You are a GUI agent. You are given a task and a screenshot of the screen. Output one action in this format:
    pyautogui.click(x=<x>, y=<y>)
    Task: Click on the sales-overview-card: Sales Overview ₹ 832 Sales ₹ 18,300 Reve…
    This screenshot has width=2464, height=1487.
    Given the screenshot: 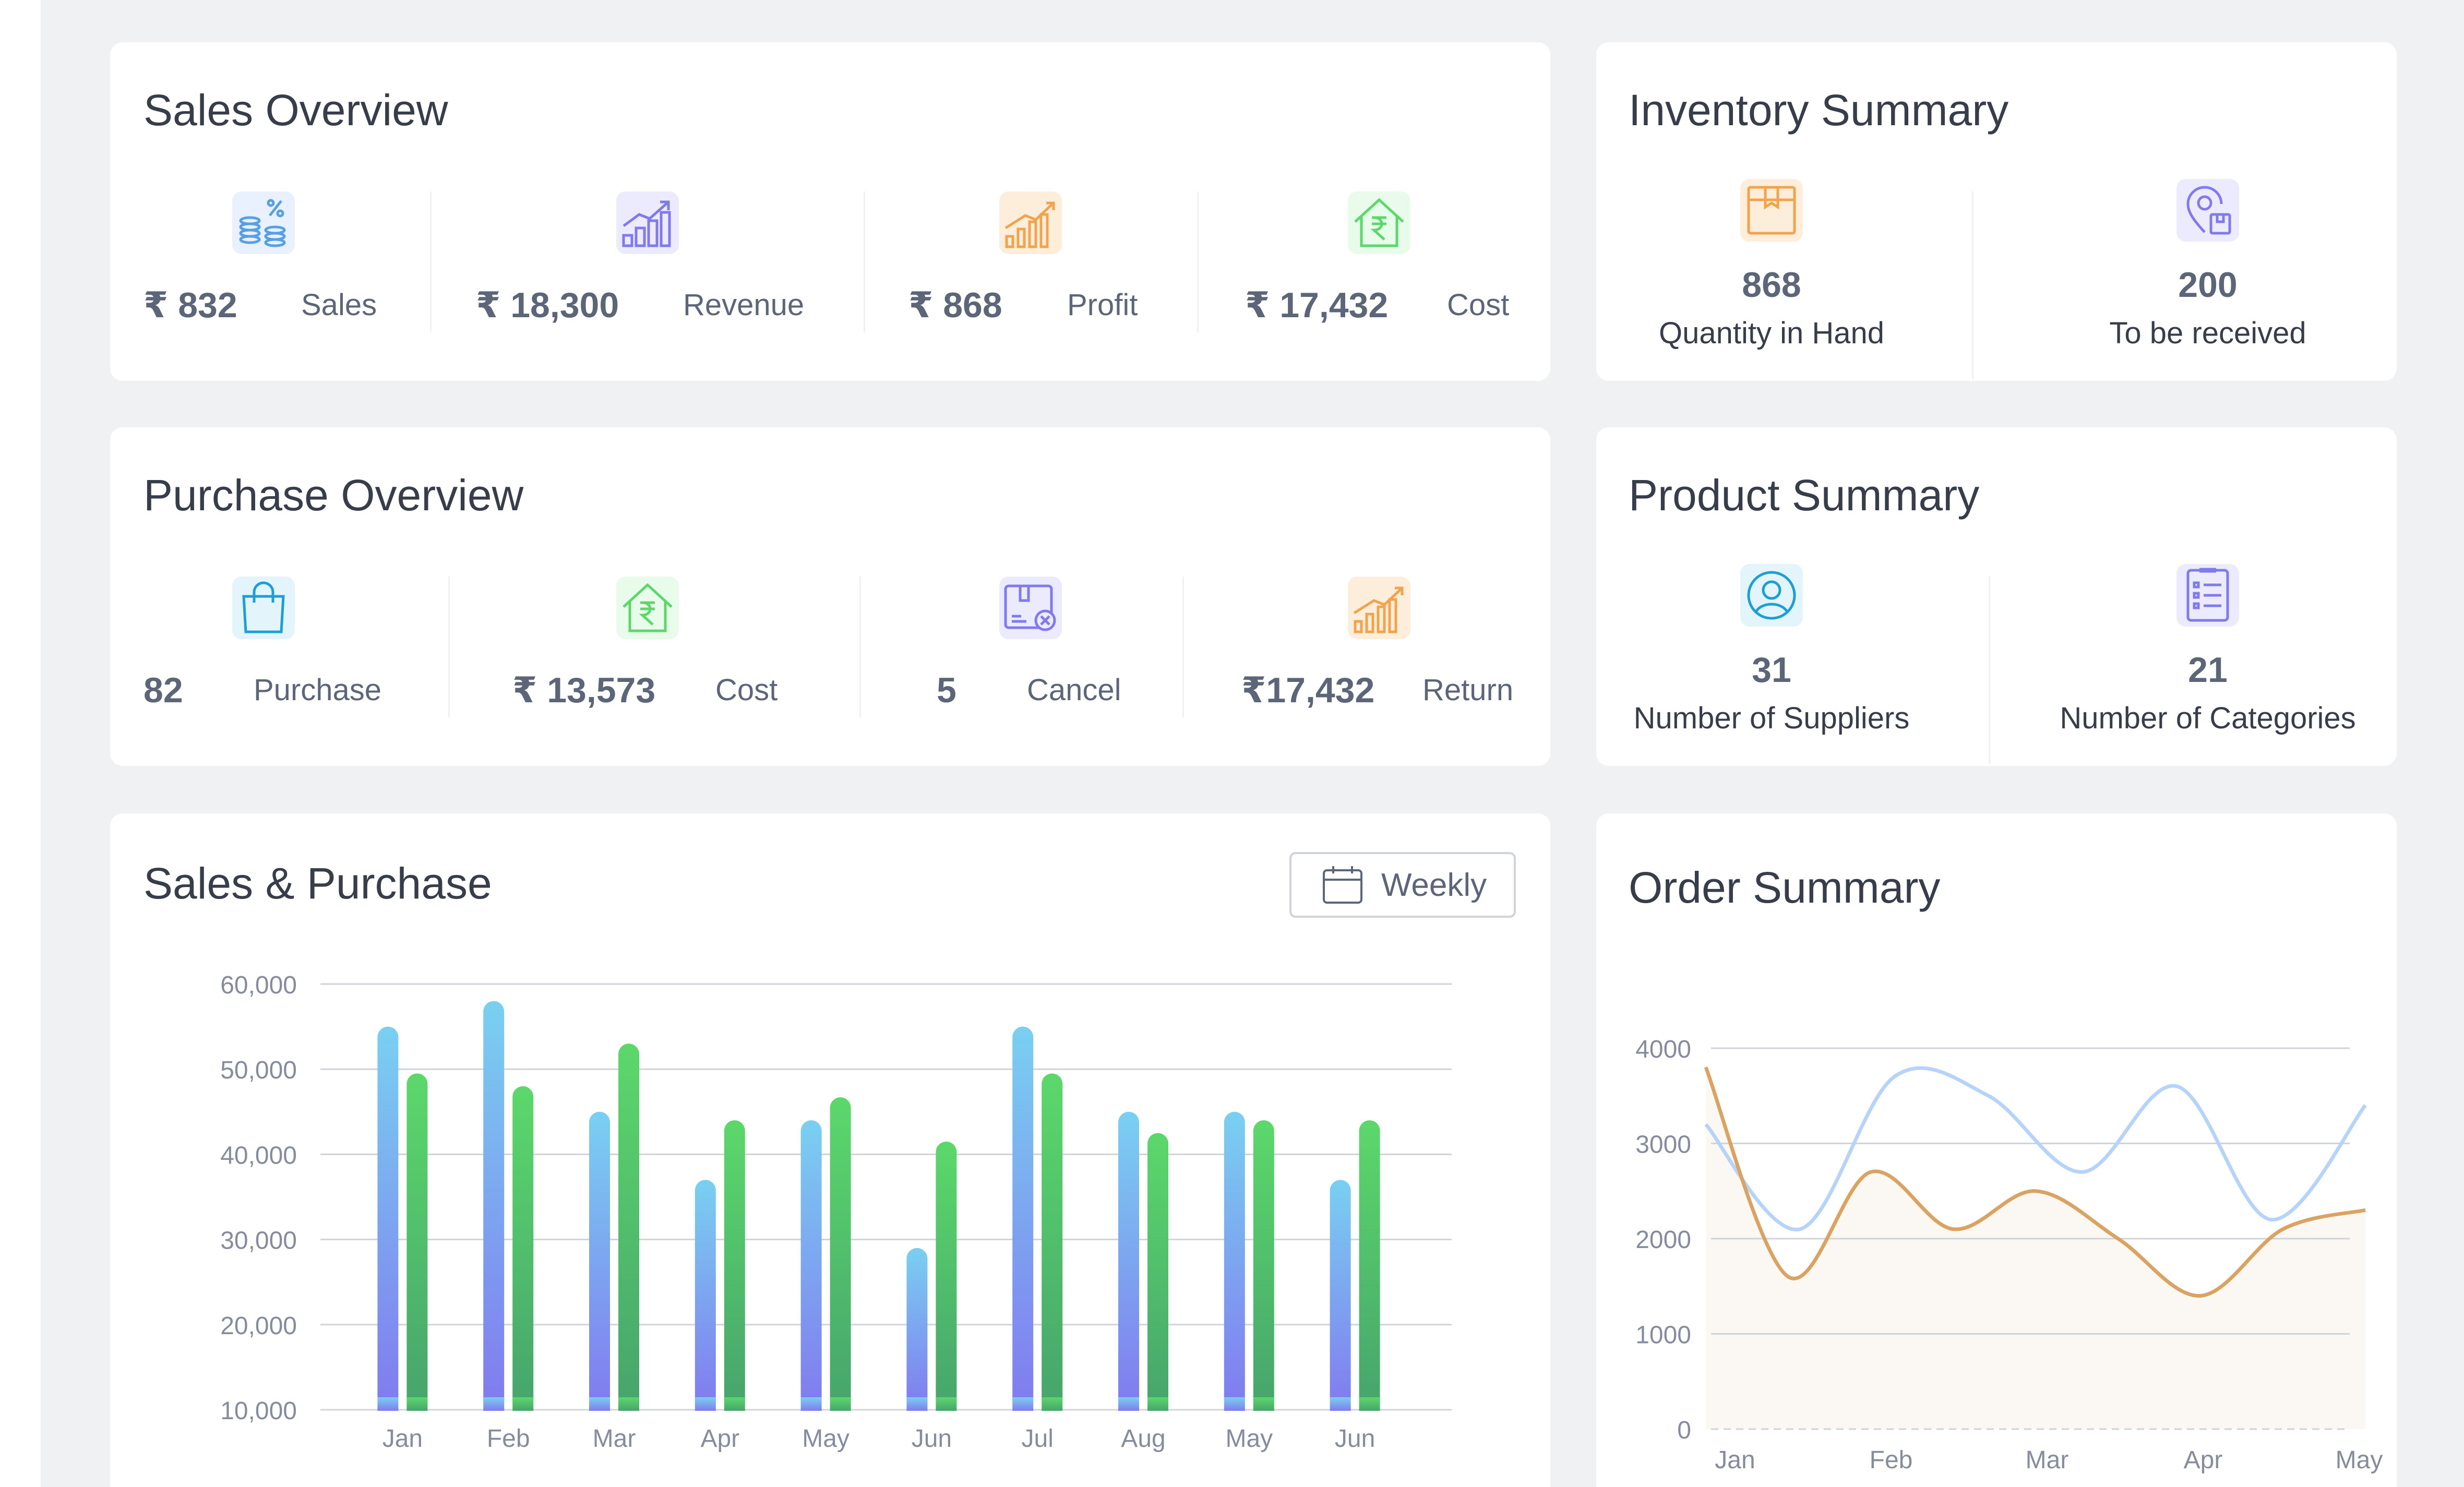 What is the action you would take?
    pyautogui.click(x=830, y=211)
    